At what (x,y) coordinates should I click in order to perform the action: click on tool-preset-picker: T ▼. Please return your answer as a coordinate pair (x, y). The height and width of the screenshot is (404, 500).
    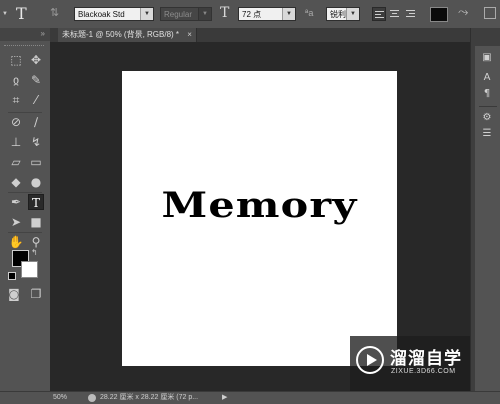
    Looking at the image, I should click on (19, 13).